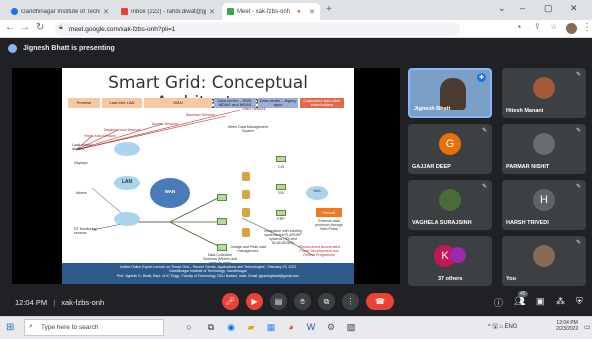  Describe the element at coordinates (567, 329) in the screenshot. I see `system-date: 2/23/2022` at that location.